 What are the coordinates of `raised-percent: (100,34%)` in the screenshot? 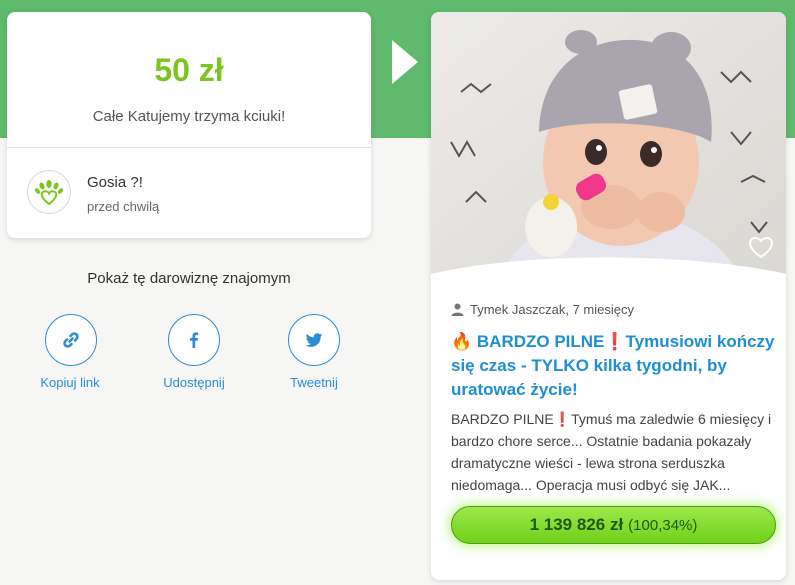 It's located at (663, 525).